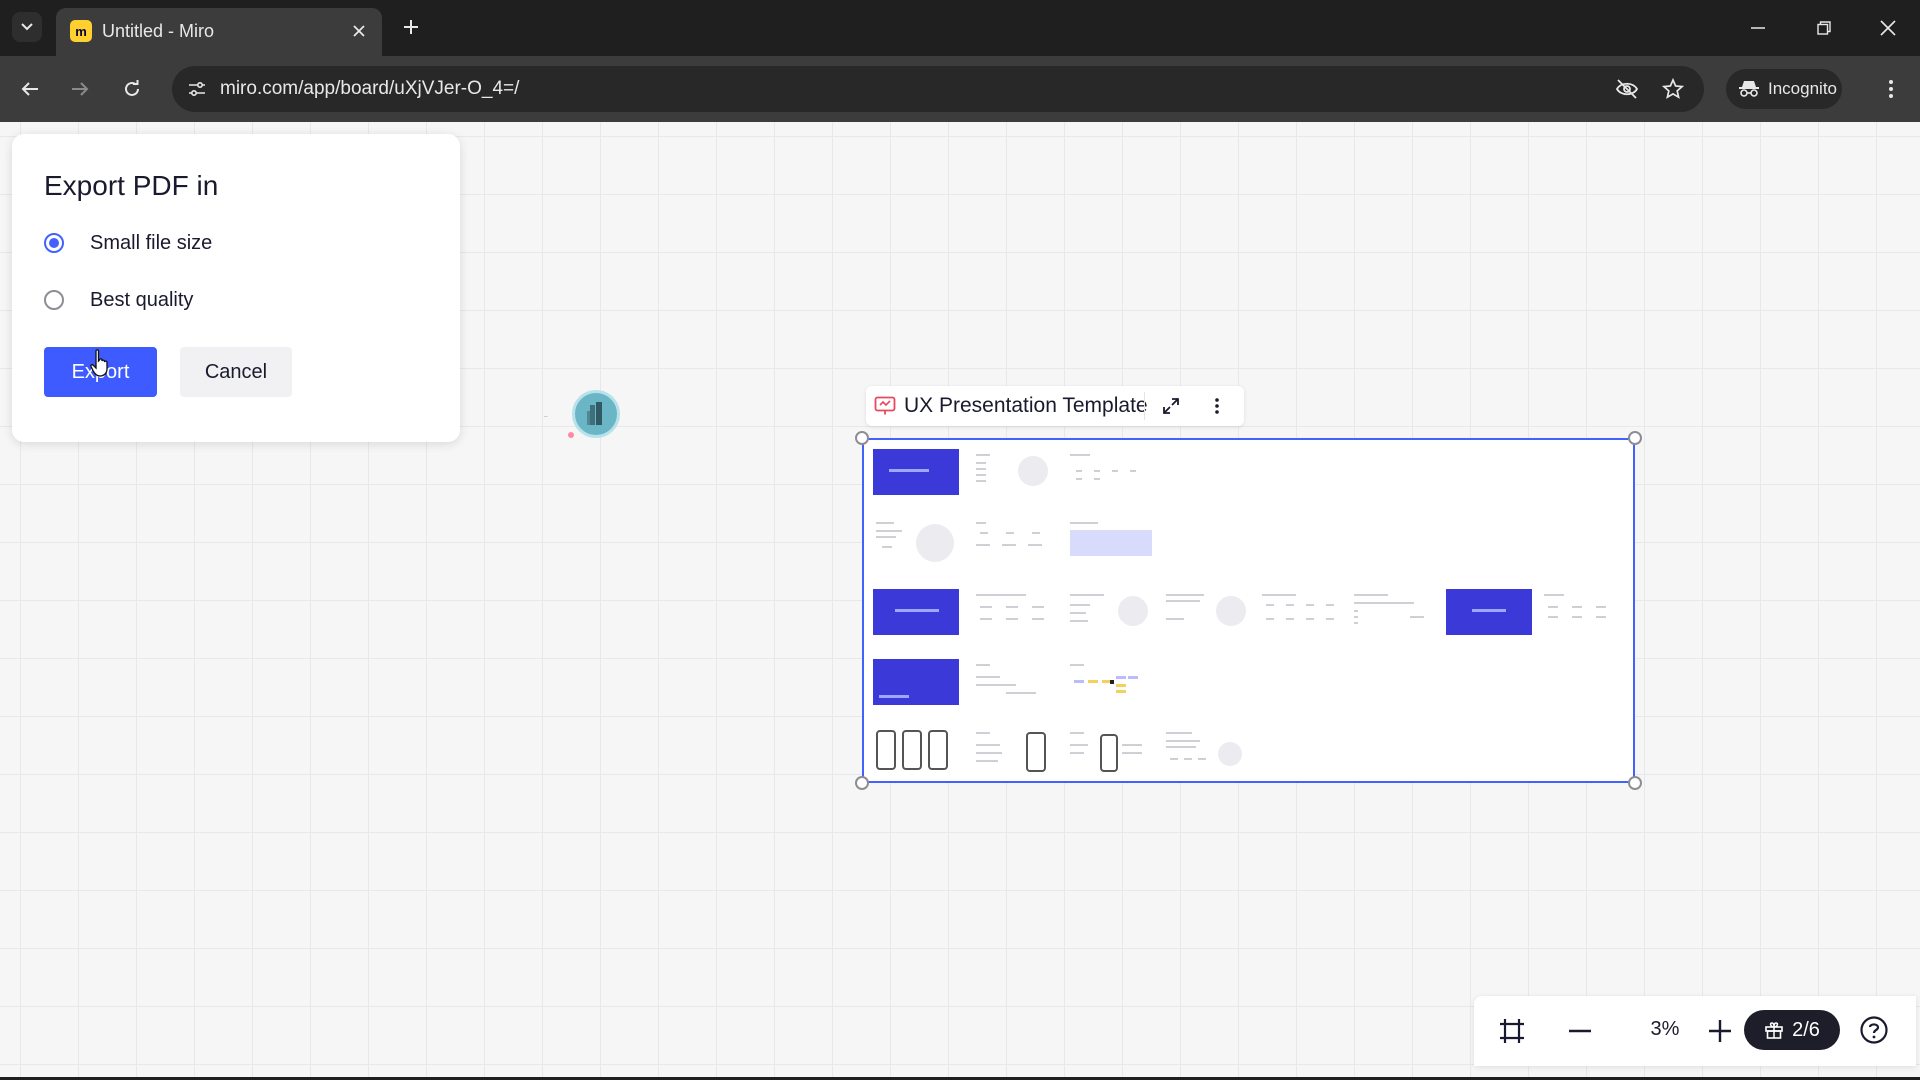  What do you see at coordinates (54, 300) in the screenshot?
I see `radio-best-quality` at bounding box center [54, 300].